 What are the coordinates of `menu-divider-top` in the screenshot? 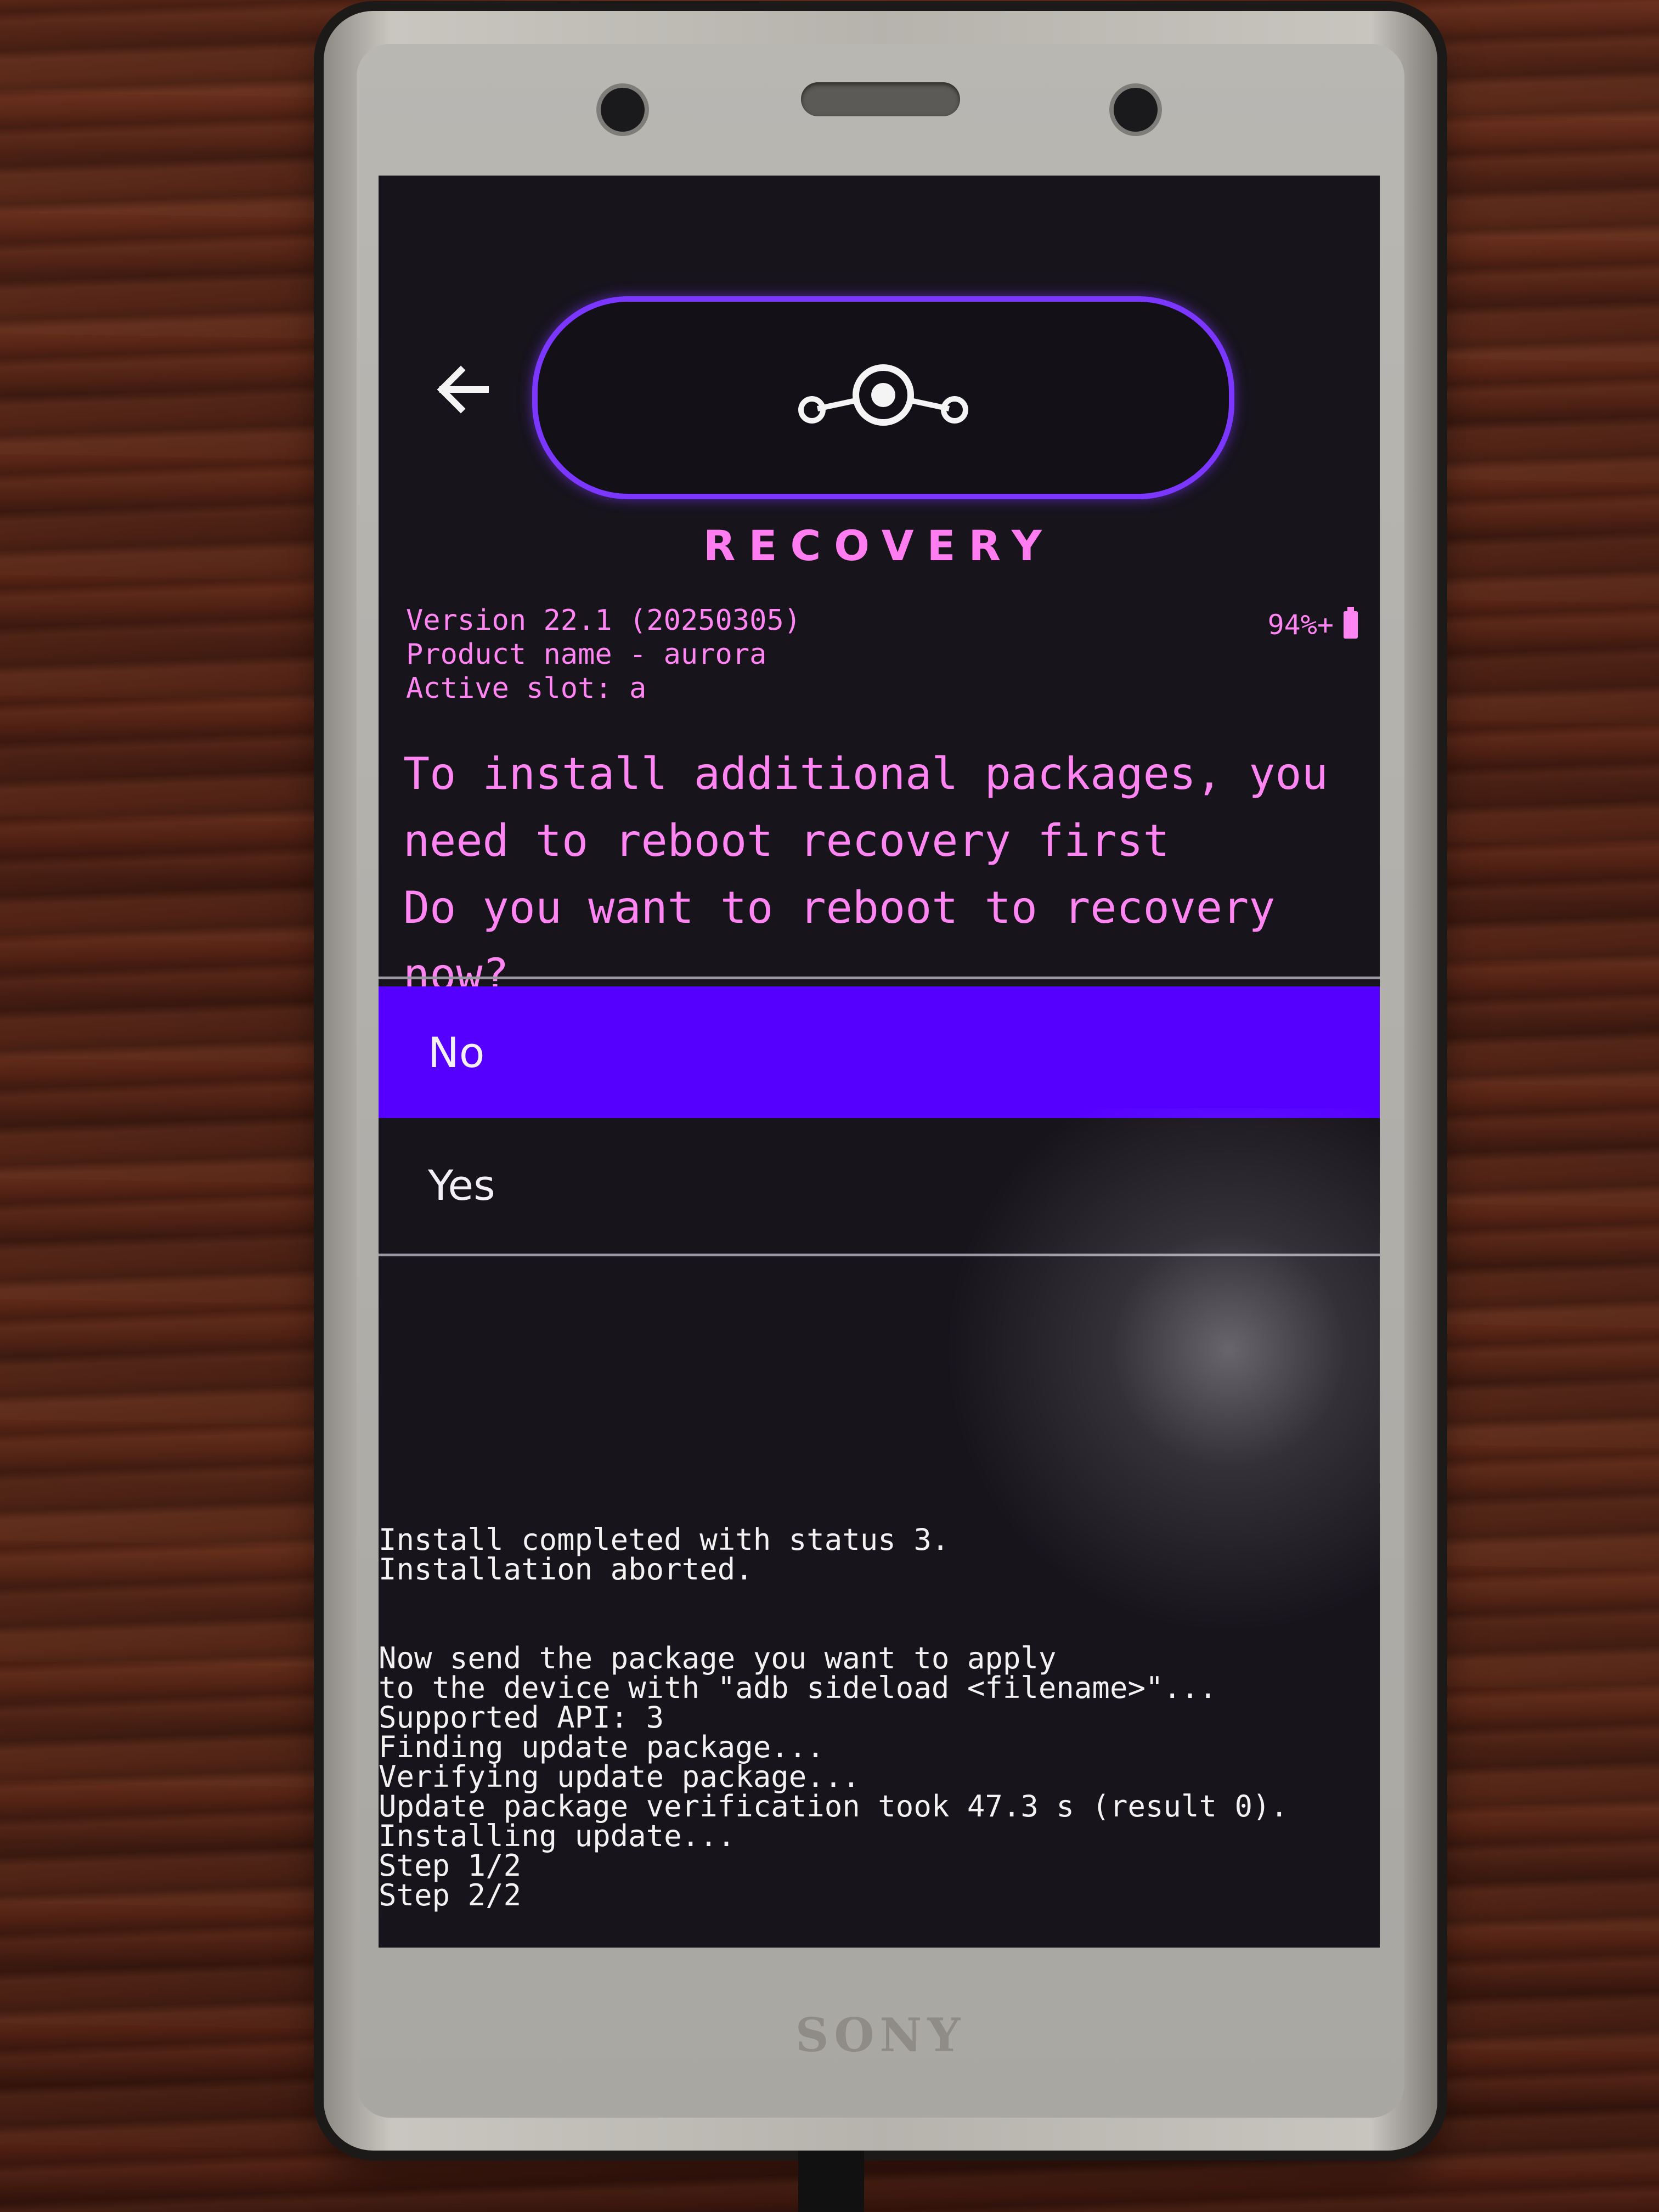 It's located at (880, 978).